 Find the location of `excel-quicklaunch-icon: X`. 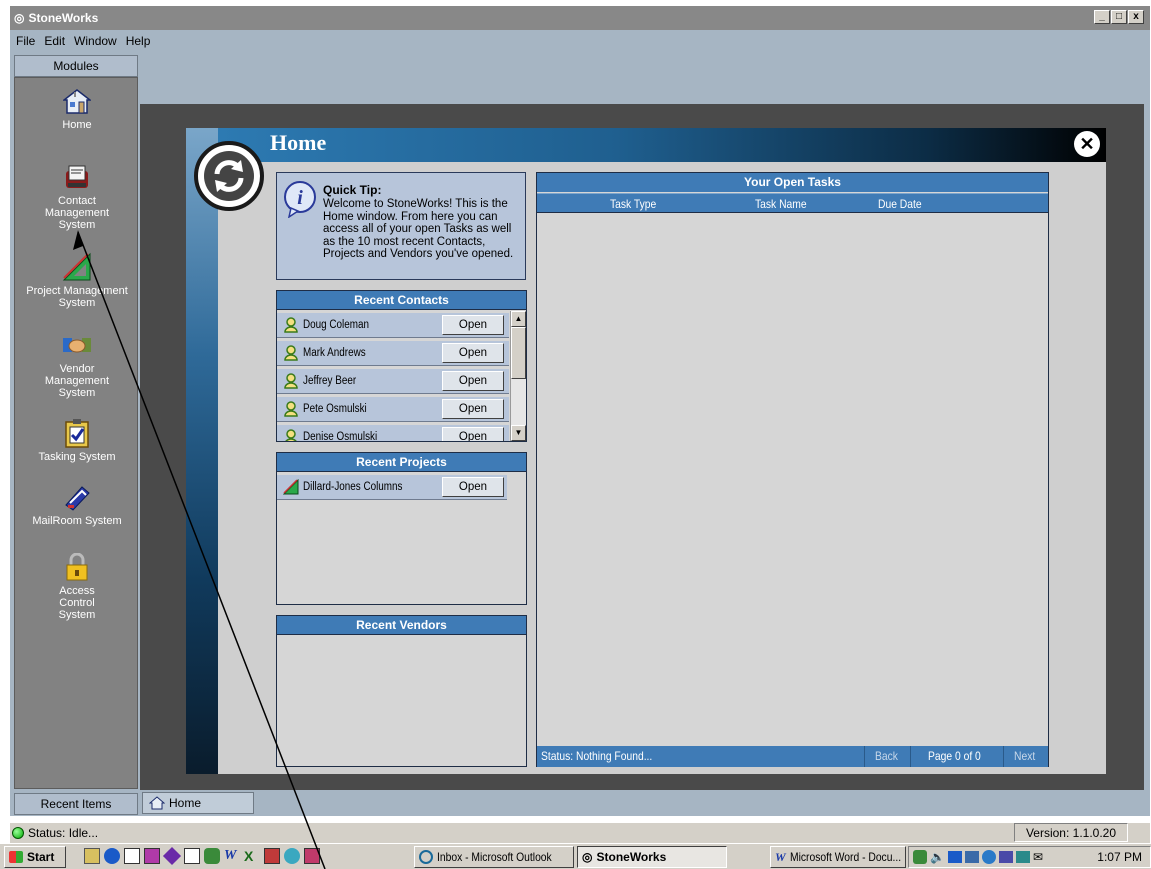

excel-quicklaunch-icon: X is located at coordinates (252, 856).